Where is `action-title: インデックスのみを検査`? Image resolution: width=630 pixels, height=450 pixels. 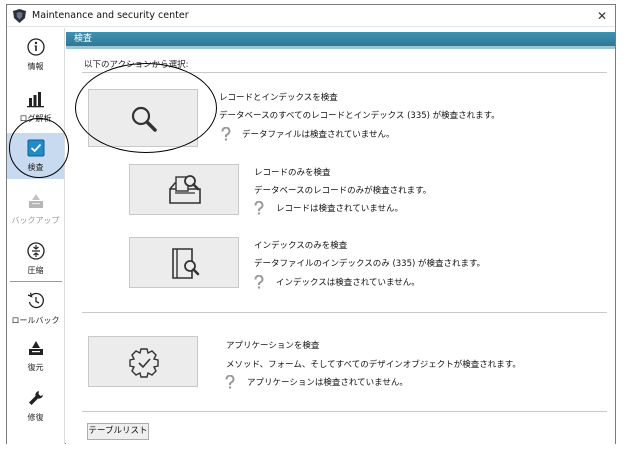 action-title: インデックスのみを検査 is located at coordinates (301, 246).